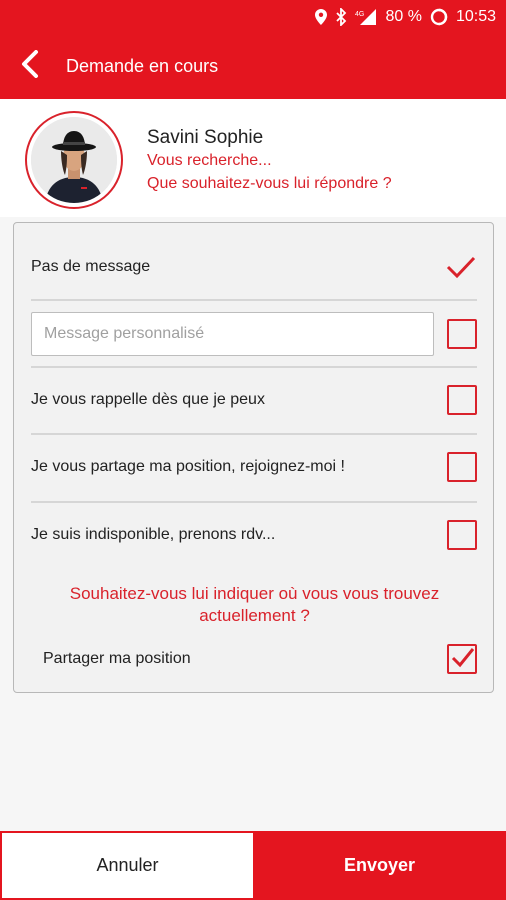 The image size is (506, 900). What do you see at coordinates (379, 865) in the screenshot?
I see `send-button: Envoyer` at bounding box center [379, 865].